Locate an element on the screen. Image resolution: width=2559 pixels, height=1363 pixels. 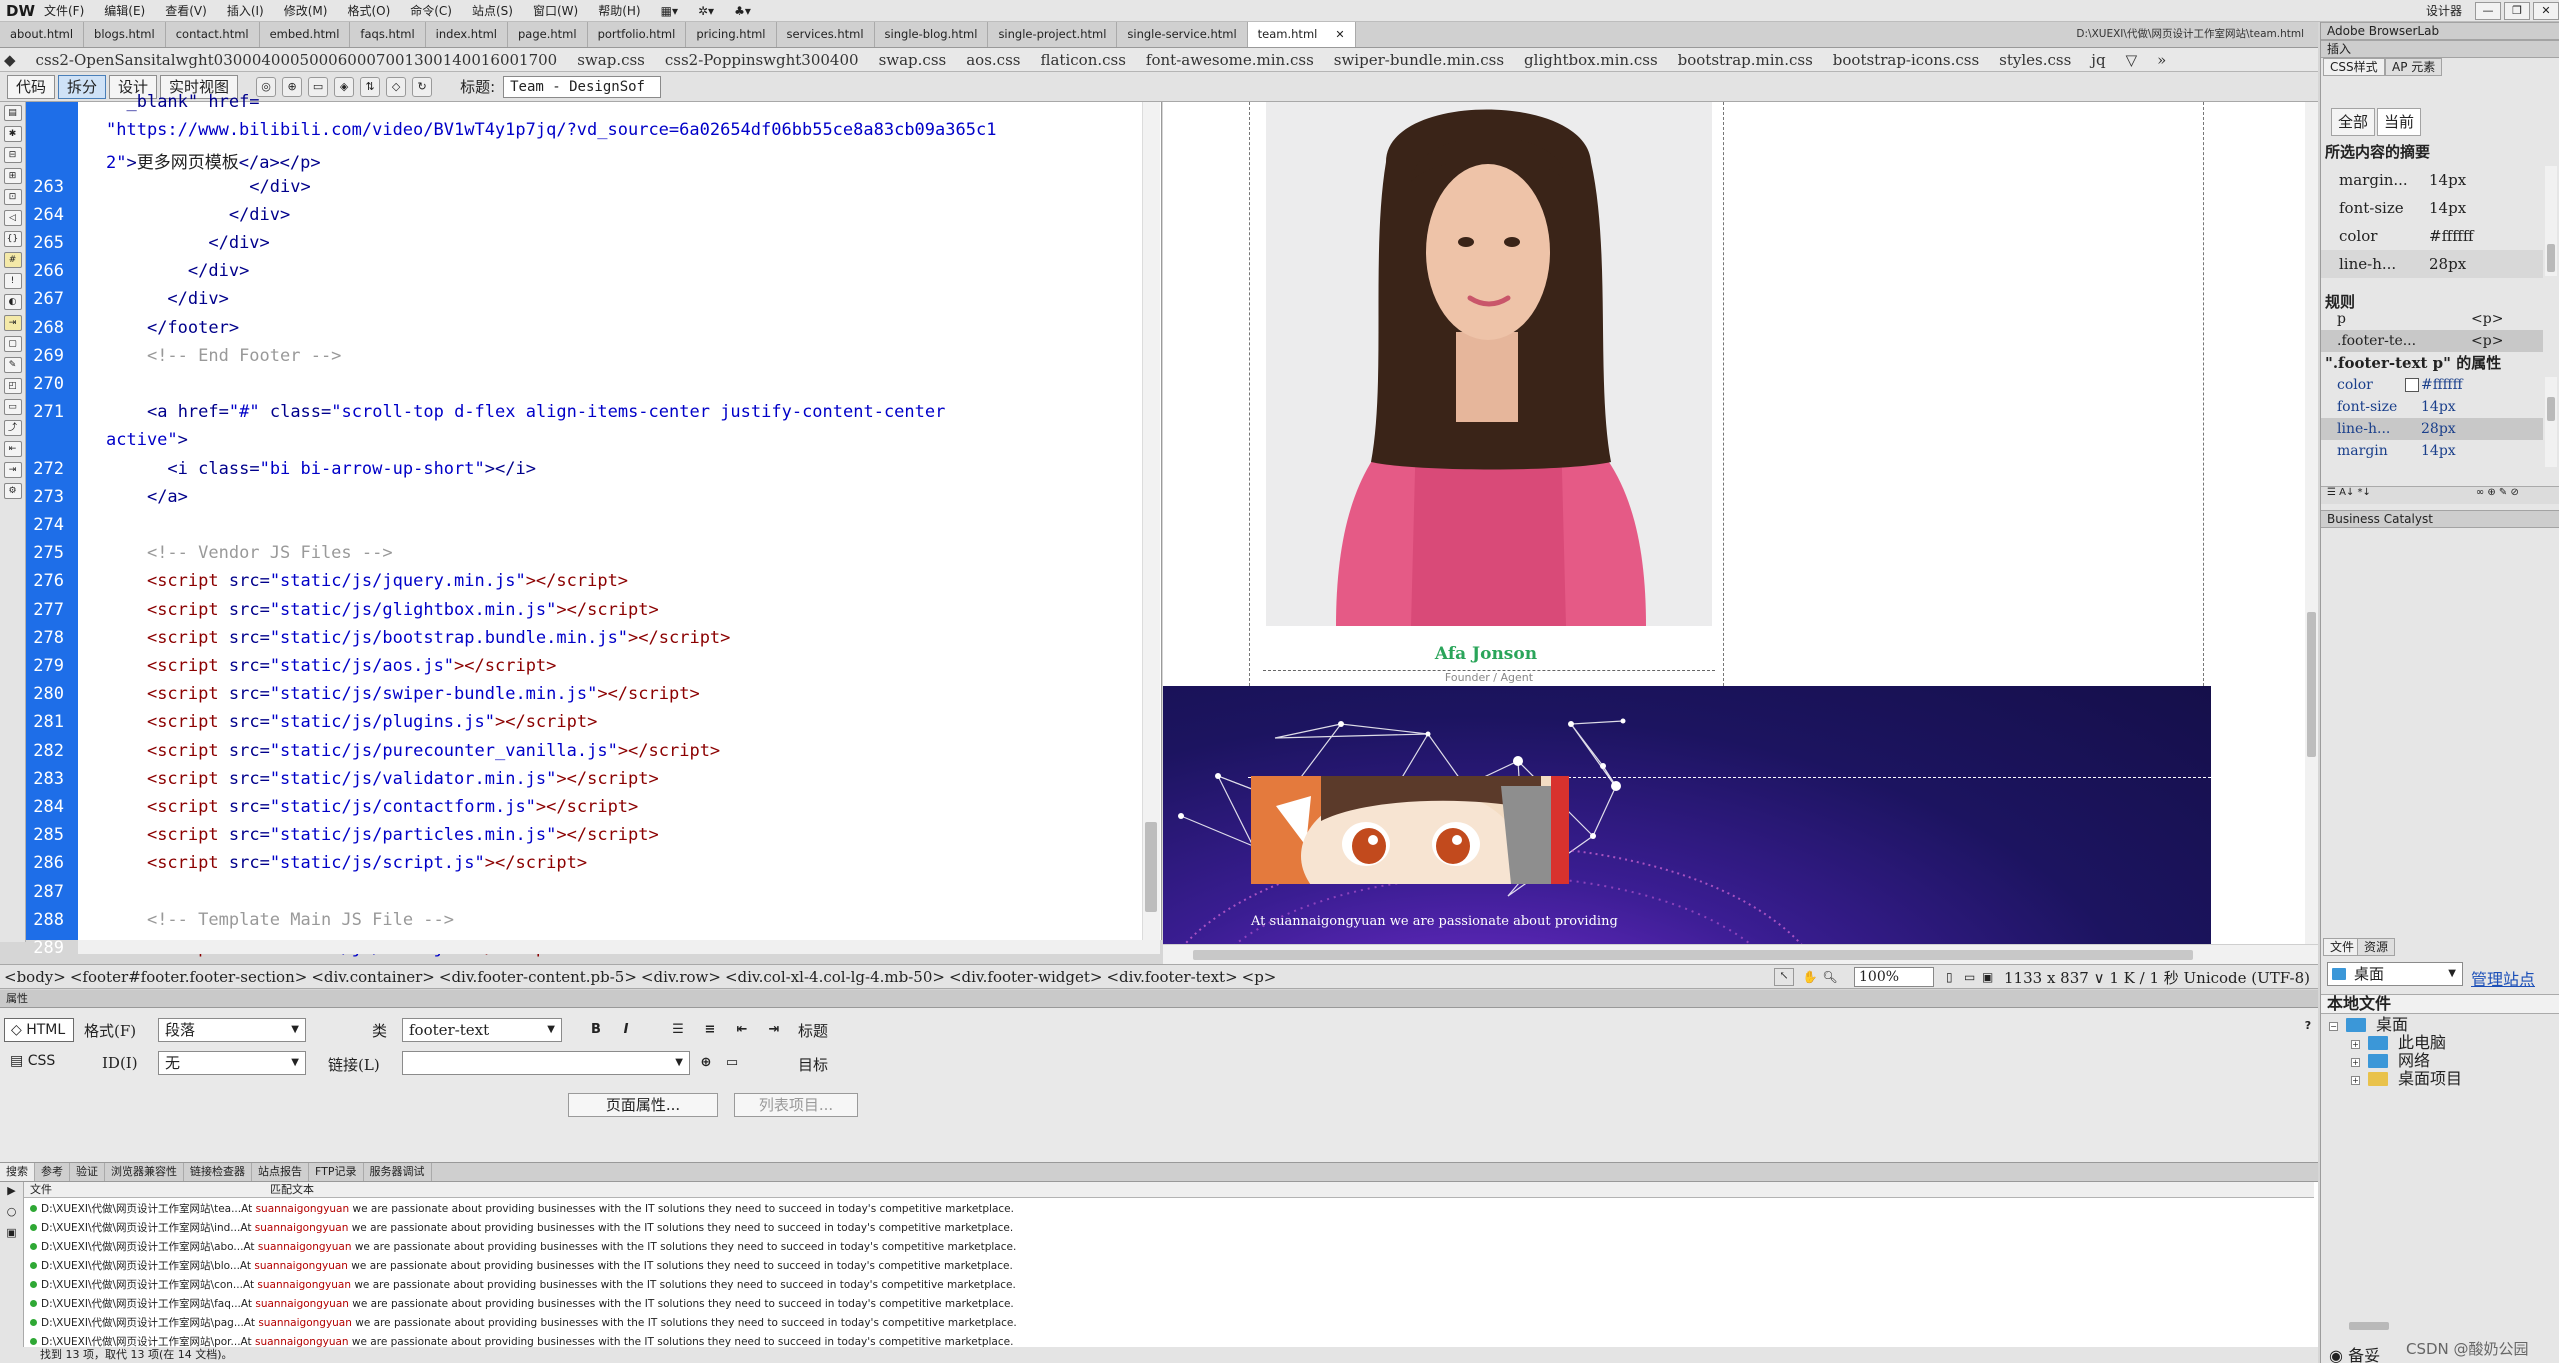
css-mode-tab: ▤ CSS is located at coordinates (39, 1062).